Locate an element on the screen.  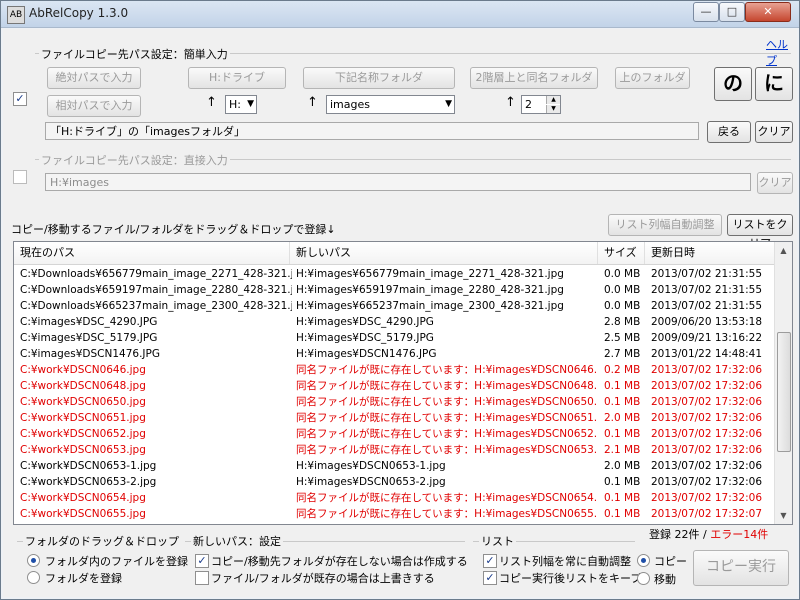
list-scrollbar: ▲ ▼ is located at coordinates (783, 383).